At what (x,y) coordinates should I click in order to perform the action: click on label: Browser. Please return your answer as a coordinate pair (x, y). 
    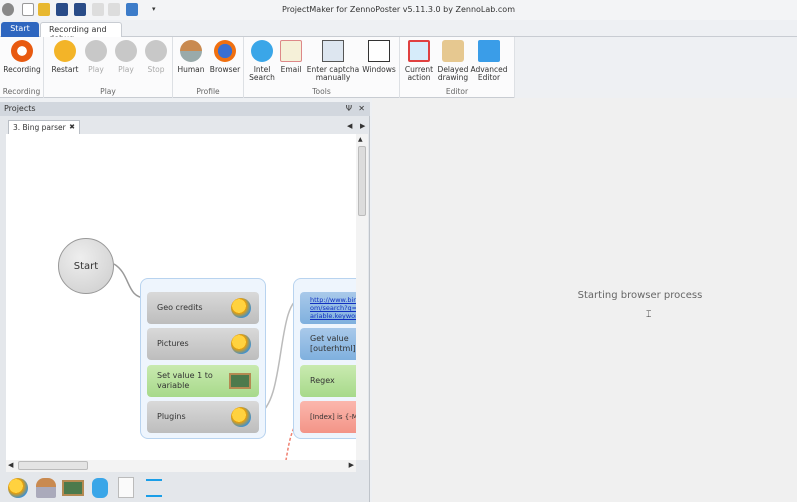
    Looking at the image, I should click on (225, 69).